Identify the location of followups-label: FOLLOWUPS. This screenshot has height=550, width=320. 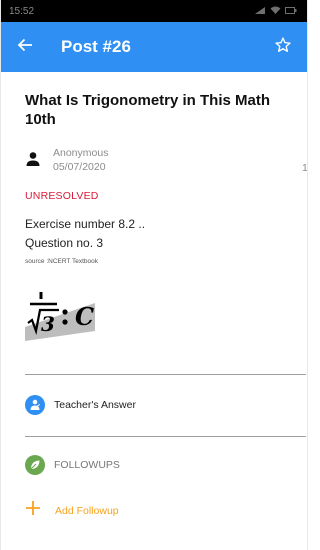
(87, 465).